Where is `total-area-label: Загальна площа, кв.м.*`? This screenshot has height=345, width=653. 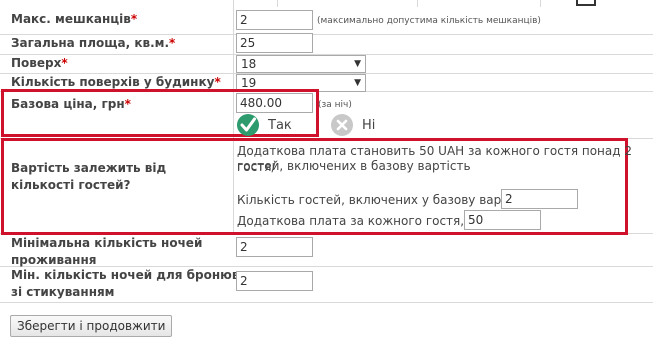 total-area-label: Загальна площа, кв.м.* is located at coordinates (93, 43).